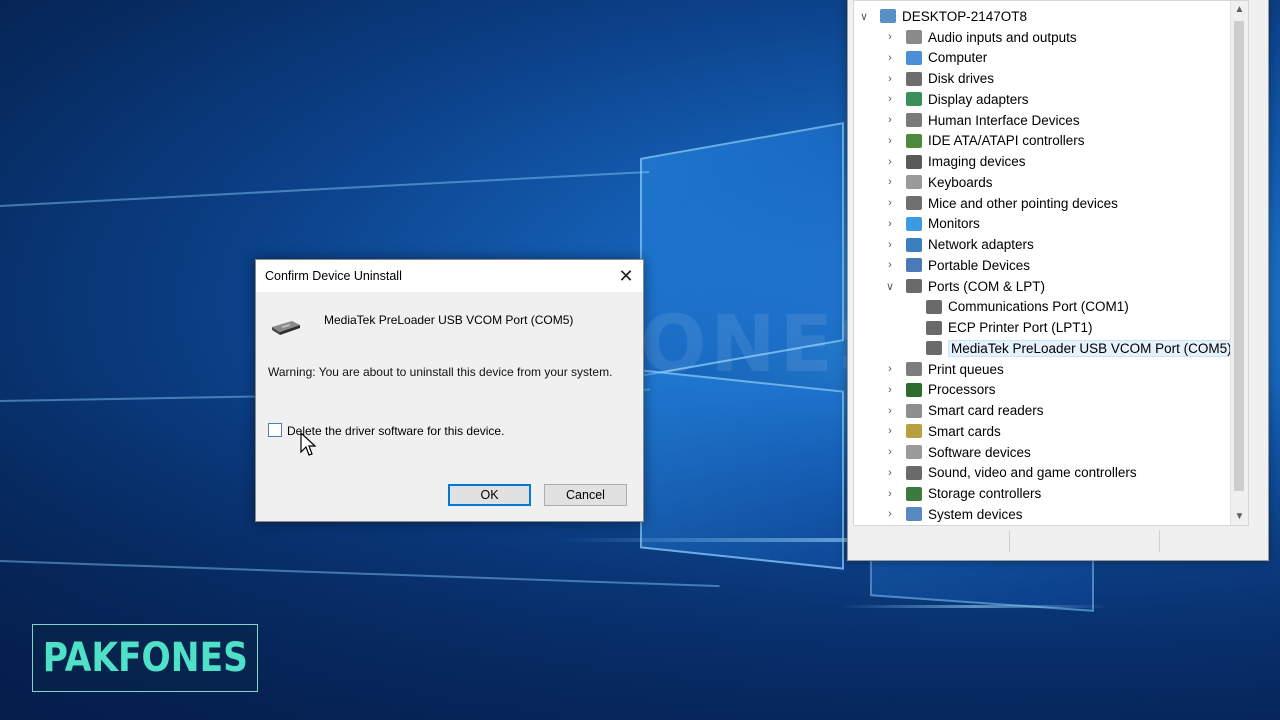  I want to click on cancel-button: Cancel, so click(585, 495).